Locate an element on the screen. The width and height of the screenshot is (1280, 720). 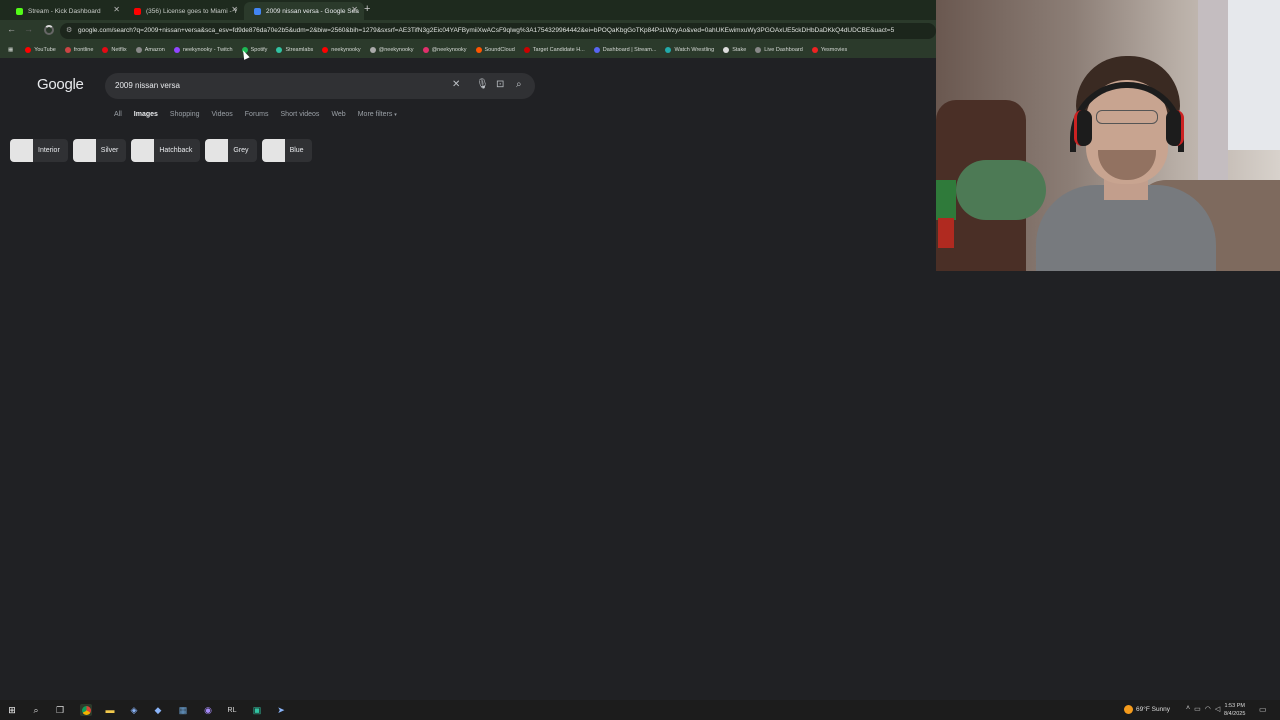
chrome-icon is located at coordinates (86, 710).